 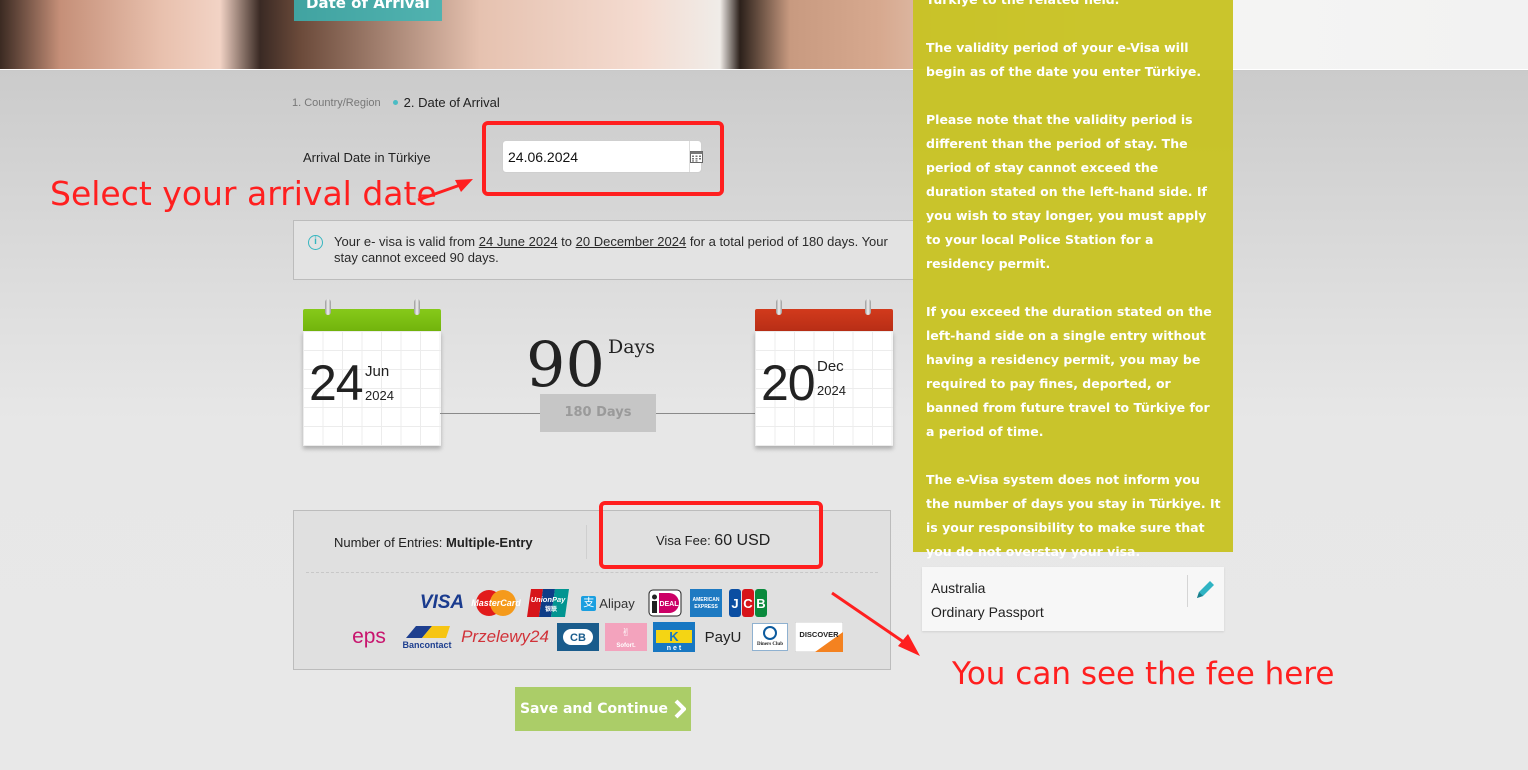 I want to click on amex-logo-icon: AMERICAN EXPRESS, so click(x=706, y=603).